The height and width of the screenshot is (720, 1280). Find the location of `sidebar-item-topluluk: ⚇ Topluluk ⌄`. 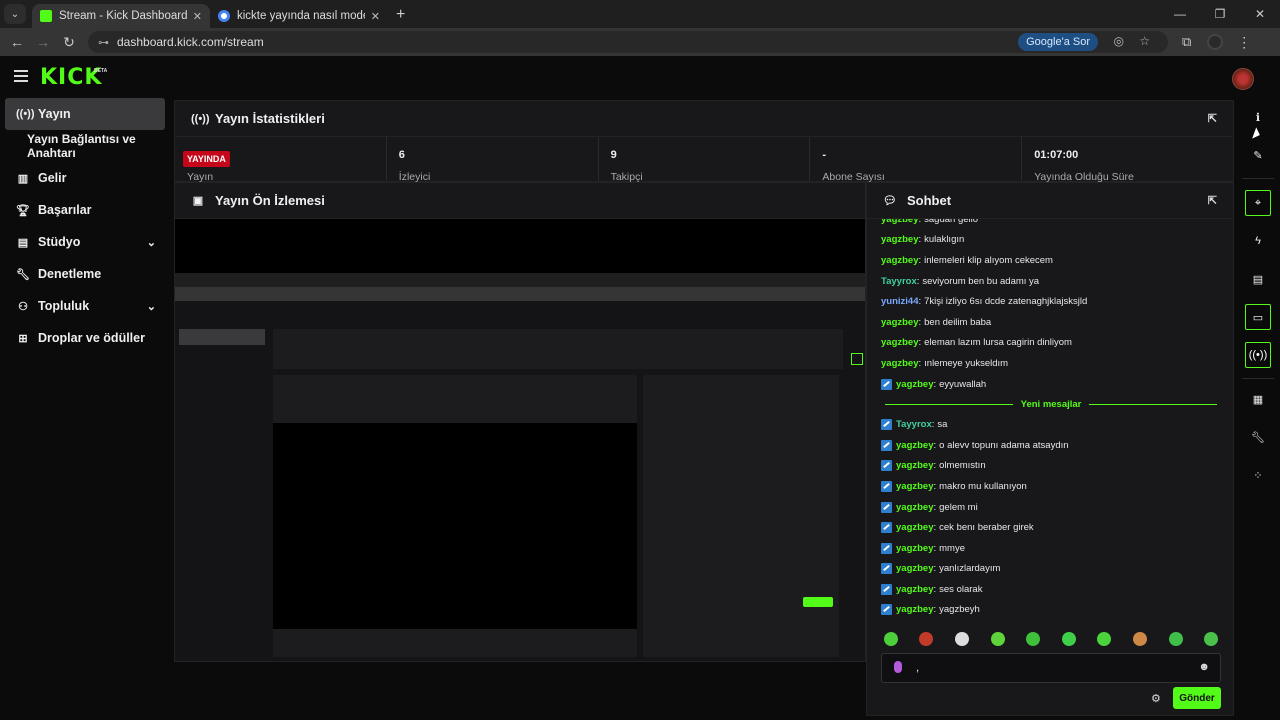

sidebar-item-topluluk: ⚇ Topluluk ⌄ is located at coordinates (85, 306).